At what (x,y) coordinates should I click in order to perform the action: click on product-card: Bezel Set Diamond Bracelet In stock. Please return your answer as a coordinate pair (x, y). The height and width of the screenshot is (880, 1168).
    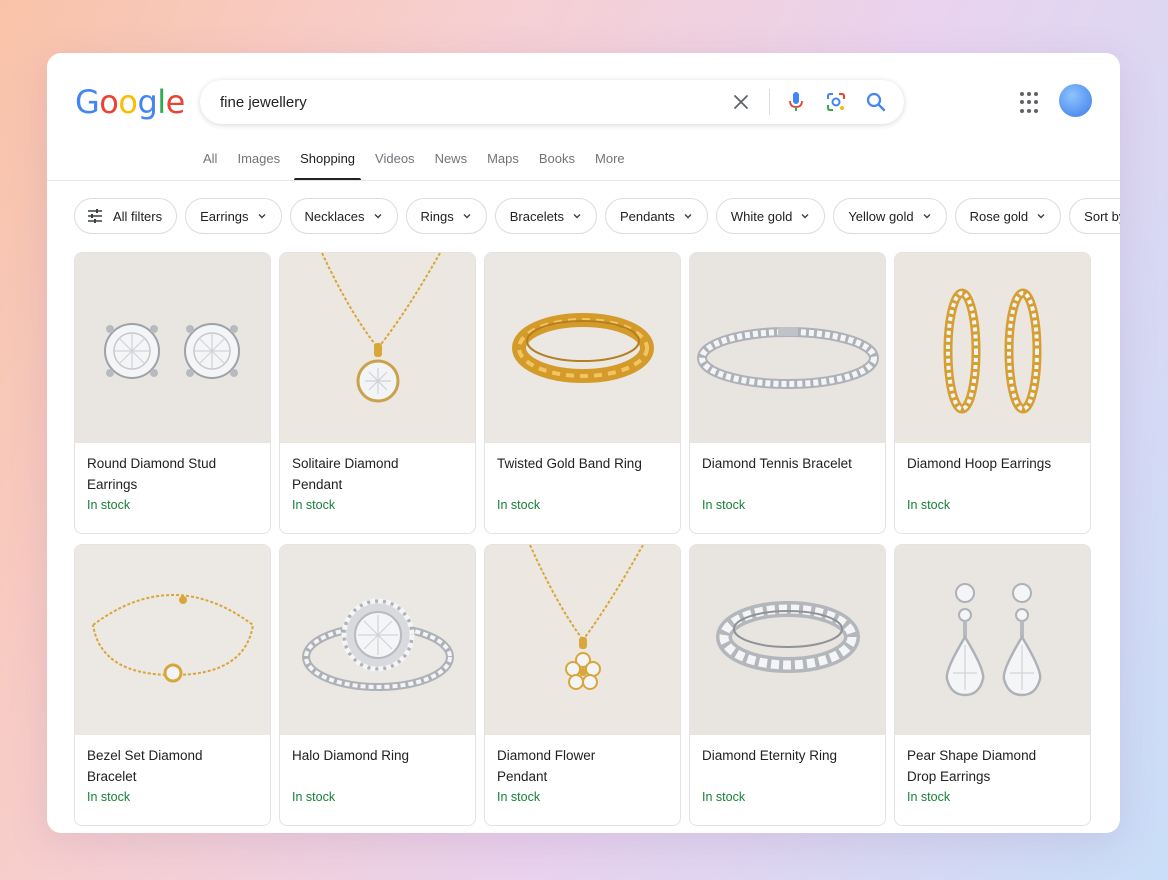
    Looking at the image, I should click on (172, 685).